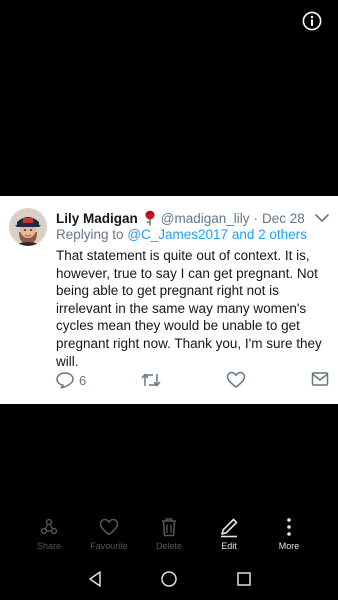 The width and height of the screenshot is (338, 600). I want to click on reply-count: 6, so click(83, 380).